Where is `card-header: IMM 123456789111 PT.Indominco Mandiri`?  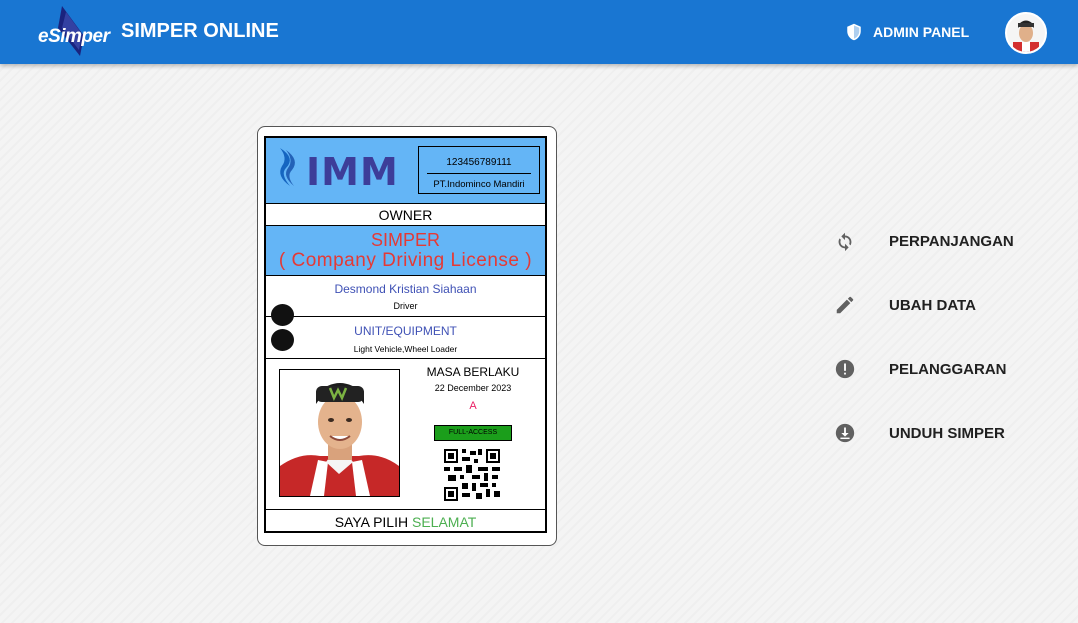
card-header: IMM 123456789111 PT.Indominco Mandiri is located at coordinates (405, 171).